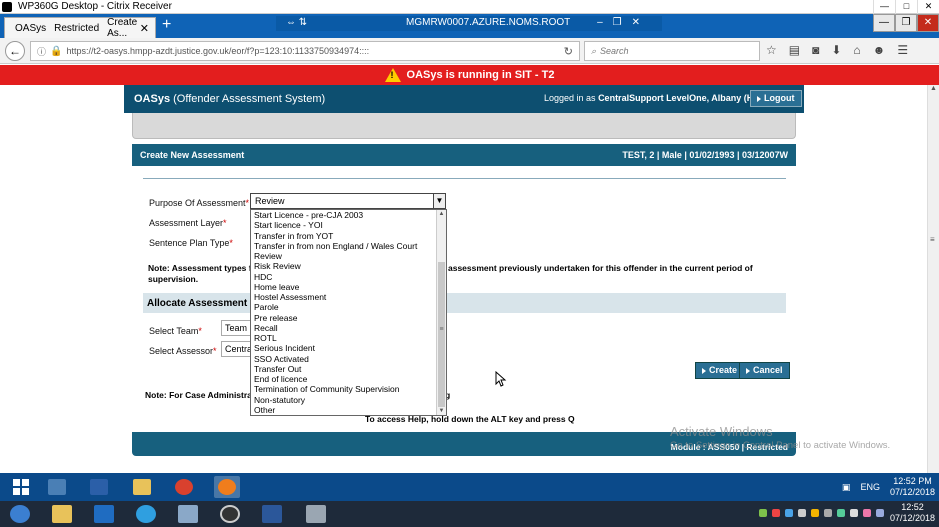 The image size is (939, 527). Describe the element at coordinates (230, 514) in the screenshot. I see `media-icon` at that location.